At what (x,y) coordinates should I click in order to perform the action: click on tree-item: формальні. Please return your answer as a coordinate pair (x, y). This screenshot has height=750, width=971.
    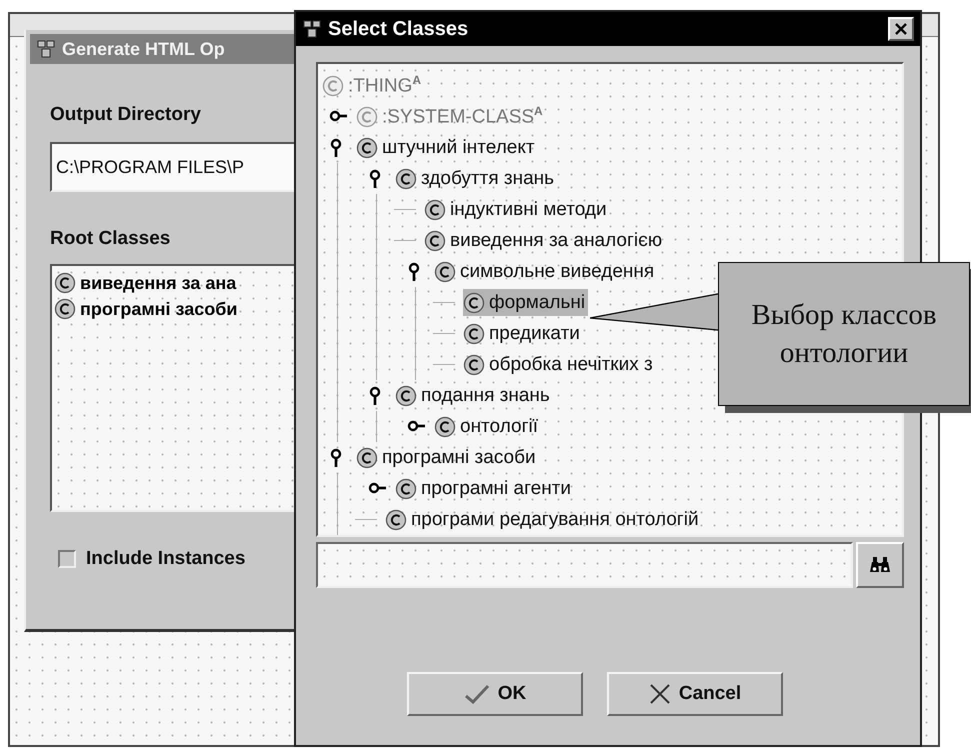
    Looking at the image, I should click on (525, 302).